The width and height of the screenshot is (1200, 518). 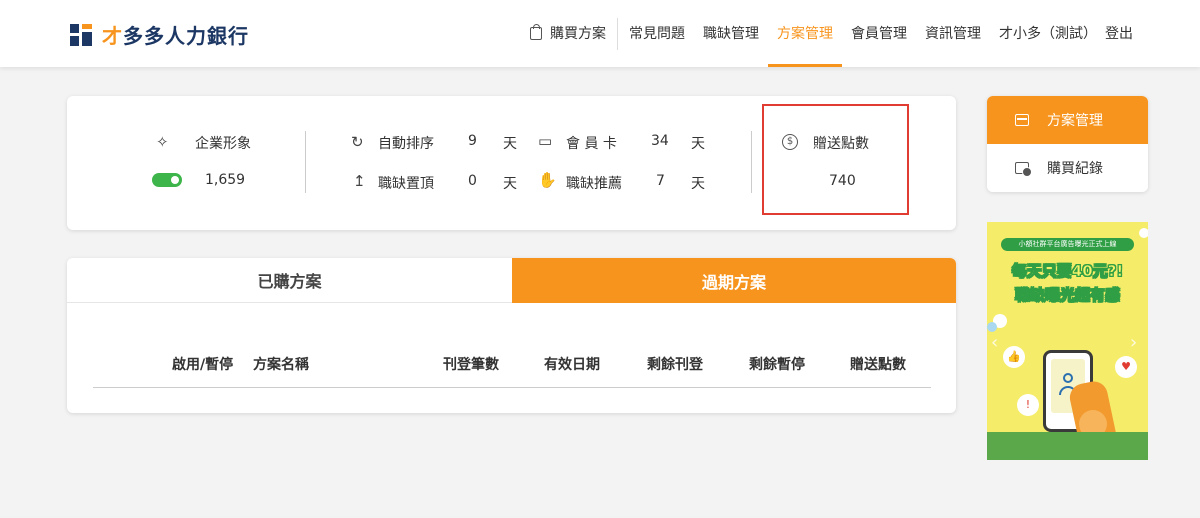 What do you see at coordinates (777, 365) in the screenshot?
I see `col-remaining-pauses: 剩餘暫停` at bounding box center [777, 365].